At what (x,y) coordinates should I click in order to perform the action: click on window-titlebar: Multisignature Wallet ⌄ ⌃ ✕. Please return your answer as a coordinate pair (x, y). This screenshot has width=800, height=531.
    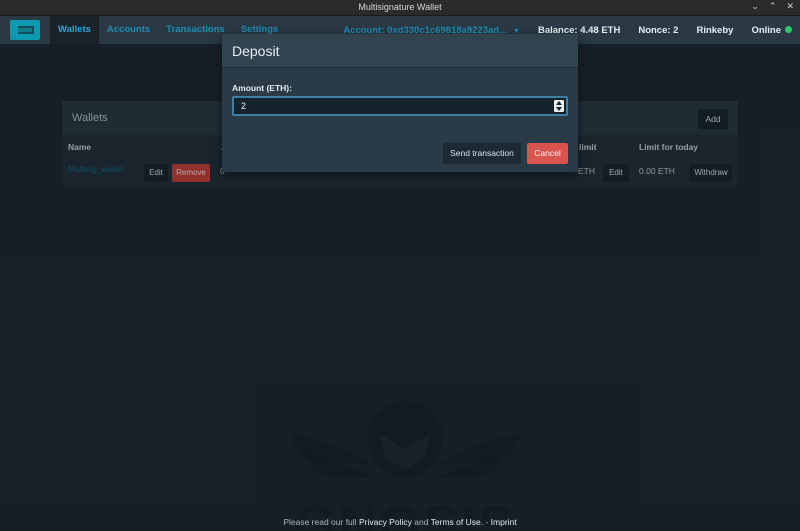
    Looking at the image, I should click on (400, 8).